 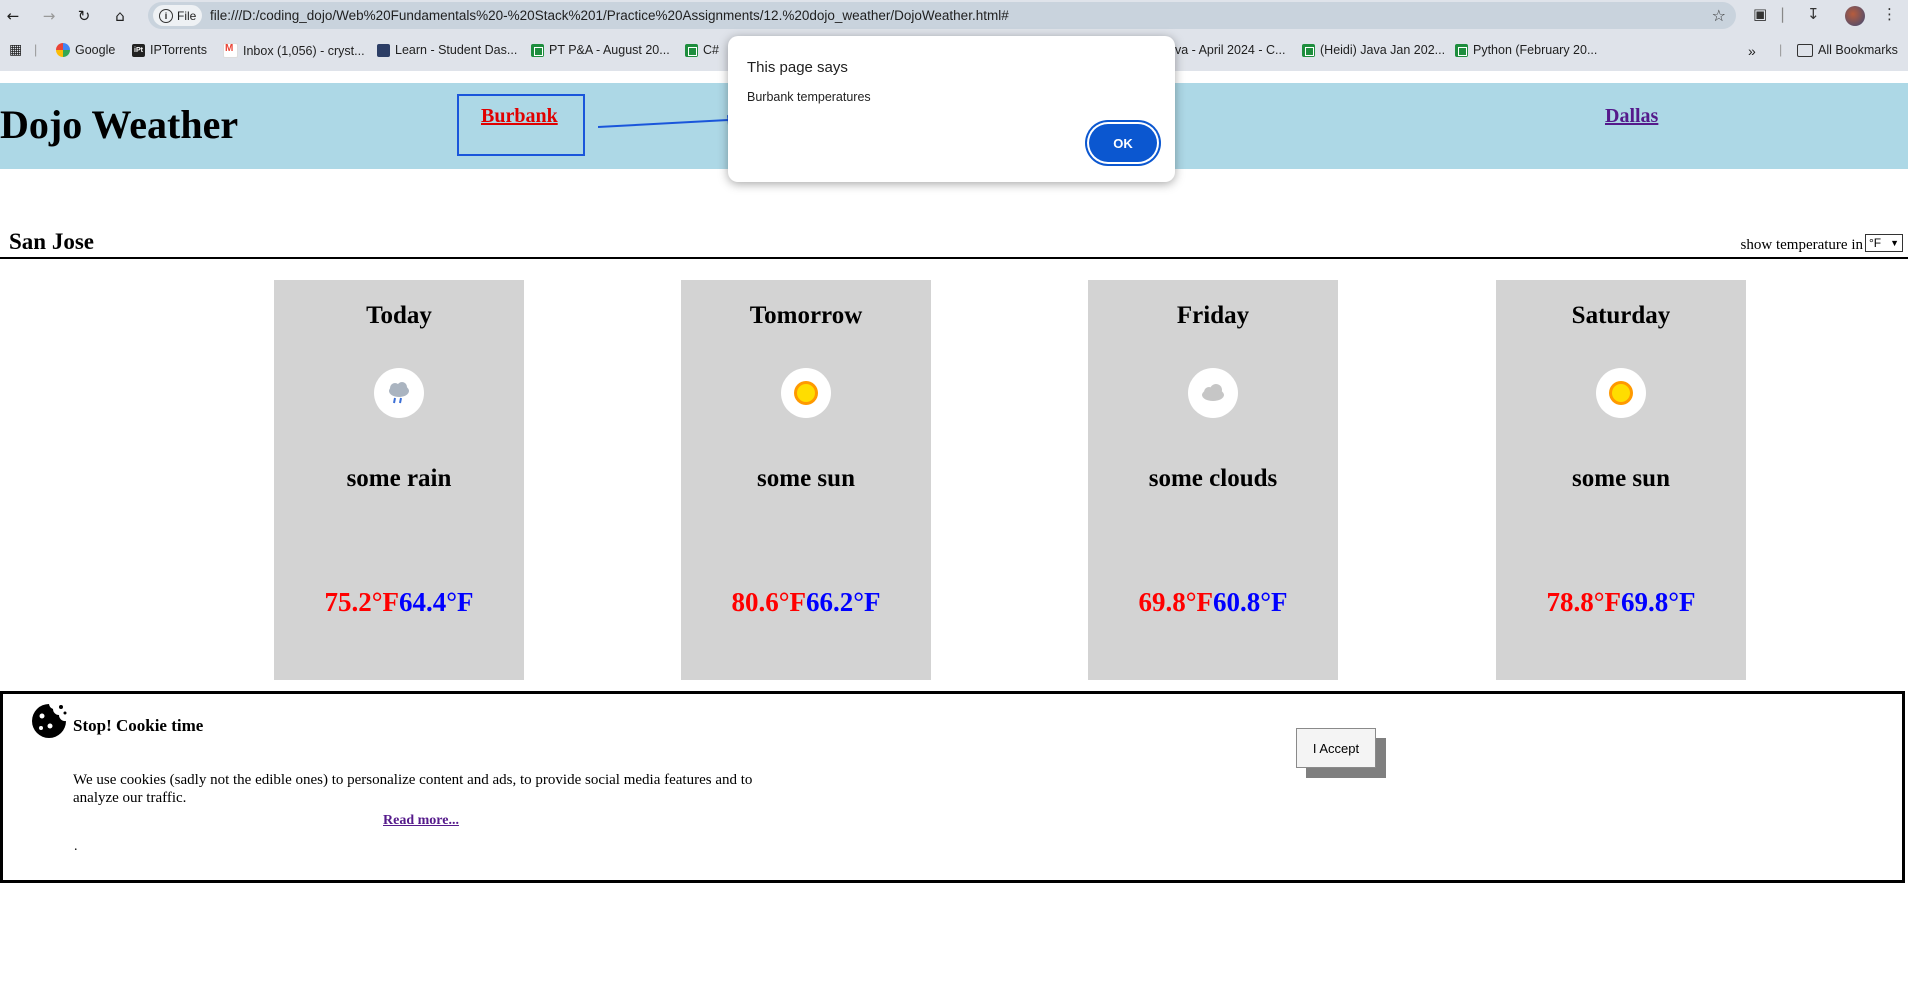 I want to click on forecast-card-tomorrow: Tomorrow some sun 80.6°F66.2°F, so click(x=806, y=480).